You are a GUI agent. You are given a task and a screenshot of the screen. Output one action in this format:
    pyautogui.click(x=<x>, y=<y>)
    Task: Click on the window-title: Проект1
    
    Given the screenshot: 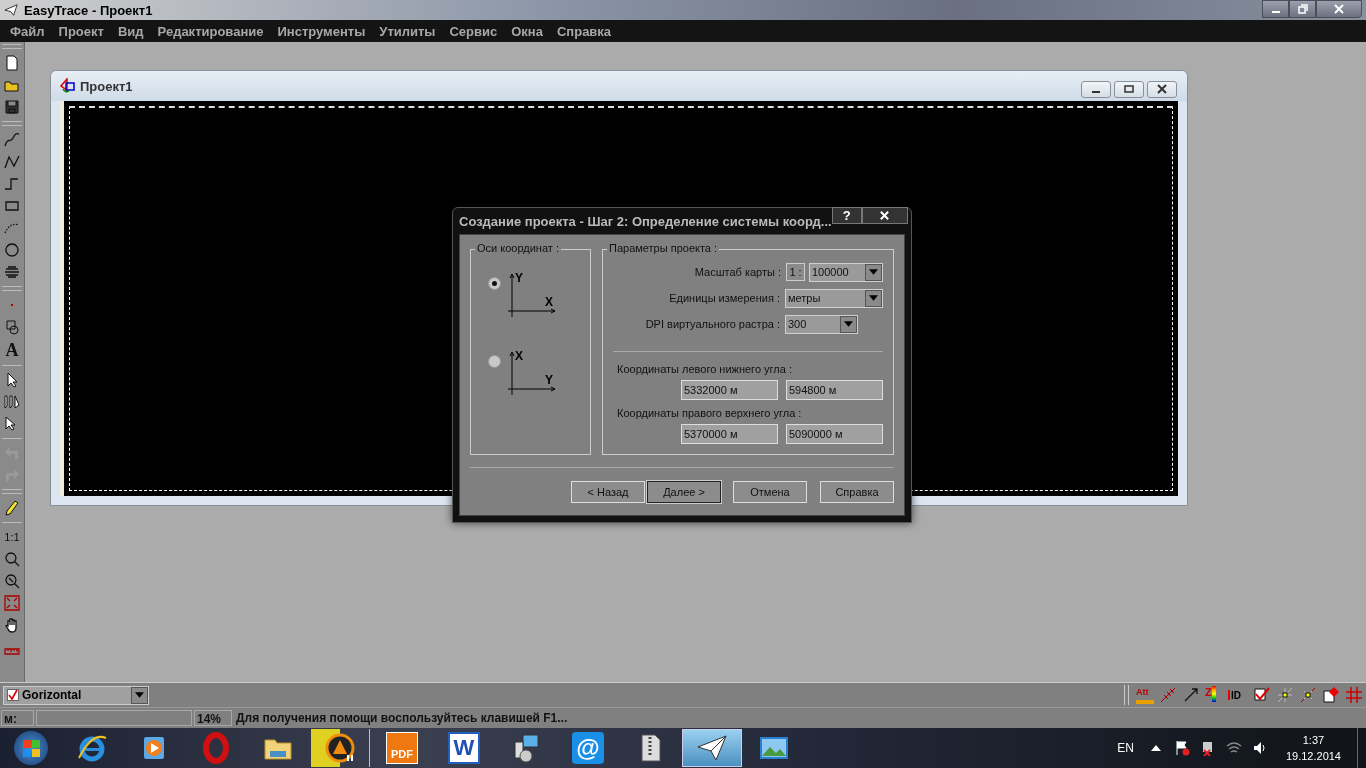 What is the action you would take?
    pyautogui.click(x=106, y=86)
    